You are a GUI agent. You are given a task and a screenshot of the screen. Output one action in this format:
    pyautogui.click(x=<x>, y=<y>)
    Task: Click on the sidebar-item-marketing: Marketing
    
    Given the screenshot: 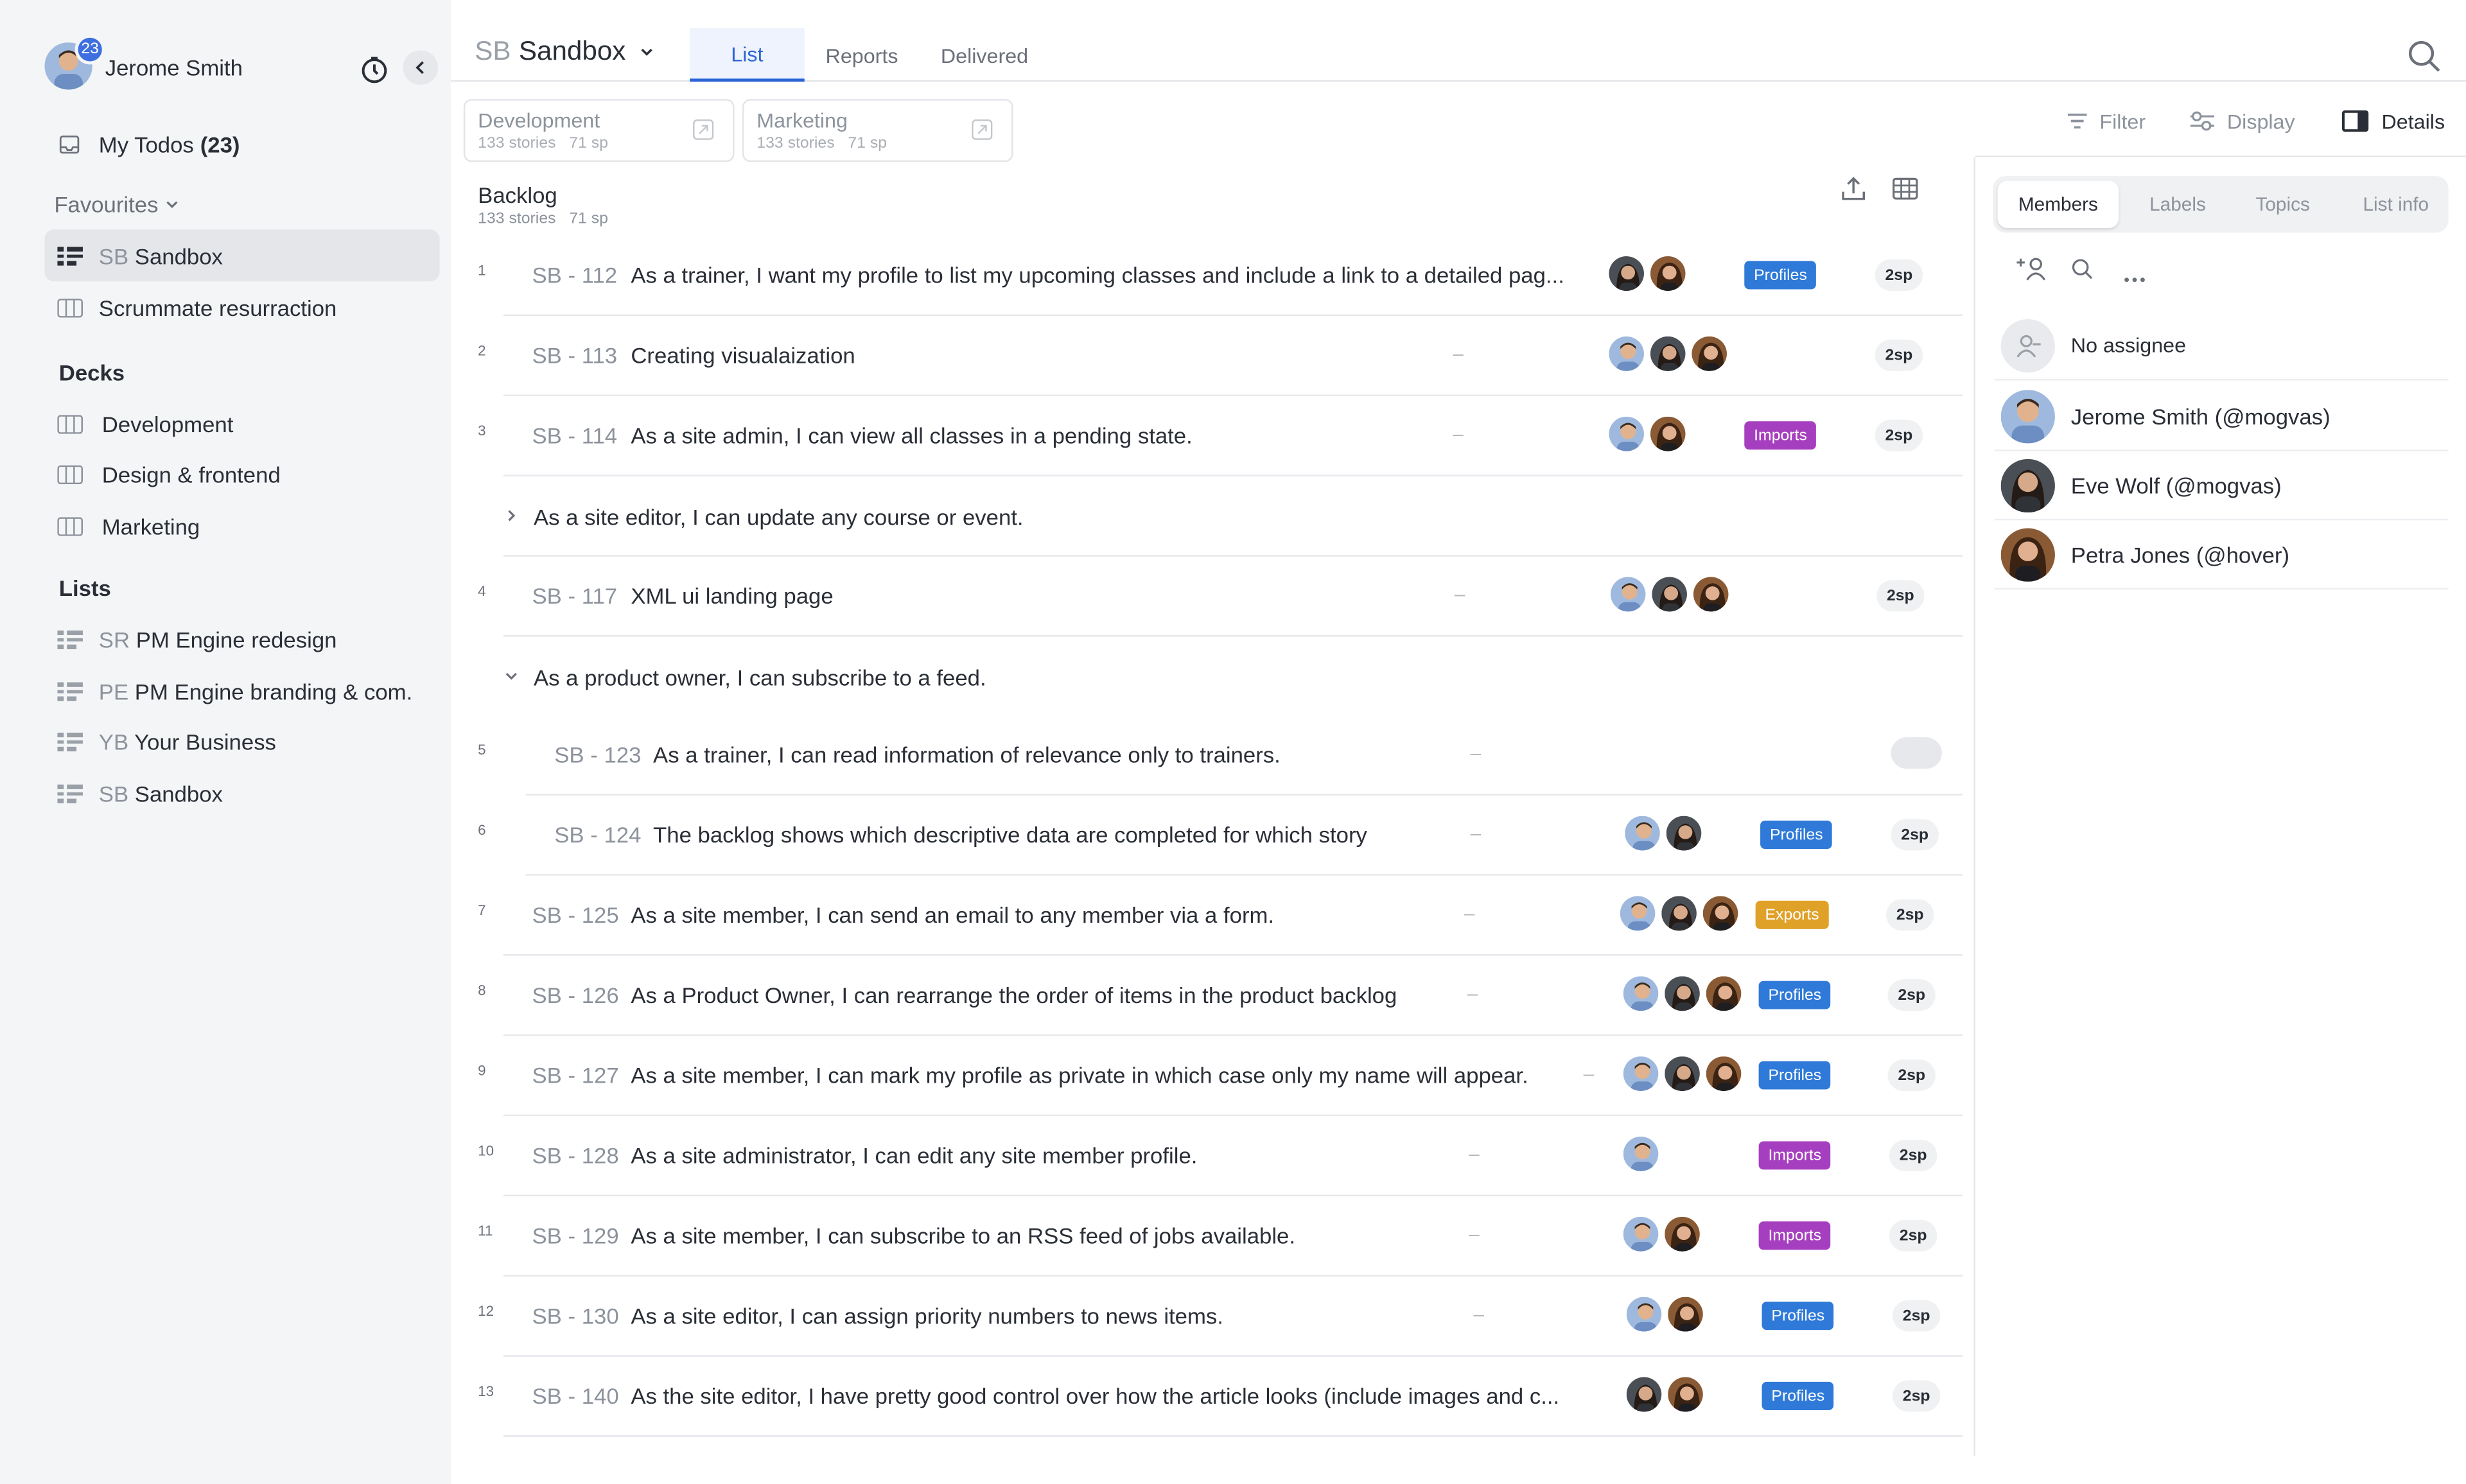 What is the action you would take?
    pyautogui.click(x=242, y=526)
    